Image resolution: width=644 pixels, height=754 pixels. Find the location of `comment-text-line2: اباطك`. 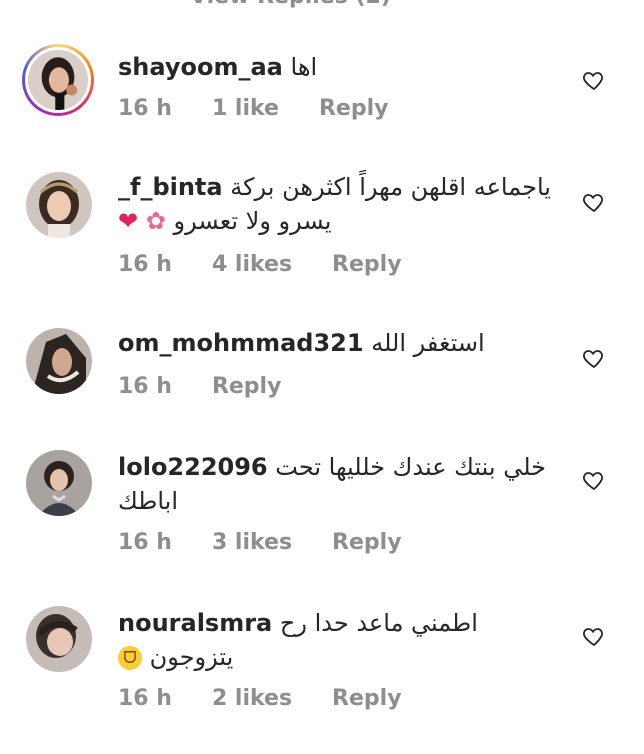

comment-text-line2: اباطك is located at coordinates (148, 501).